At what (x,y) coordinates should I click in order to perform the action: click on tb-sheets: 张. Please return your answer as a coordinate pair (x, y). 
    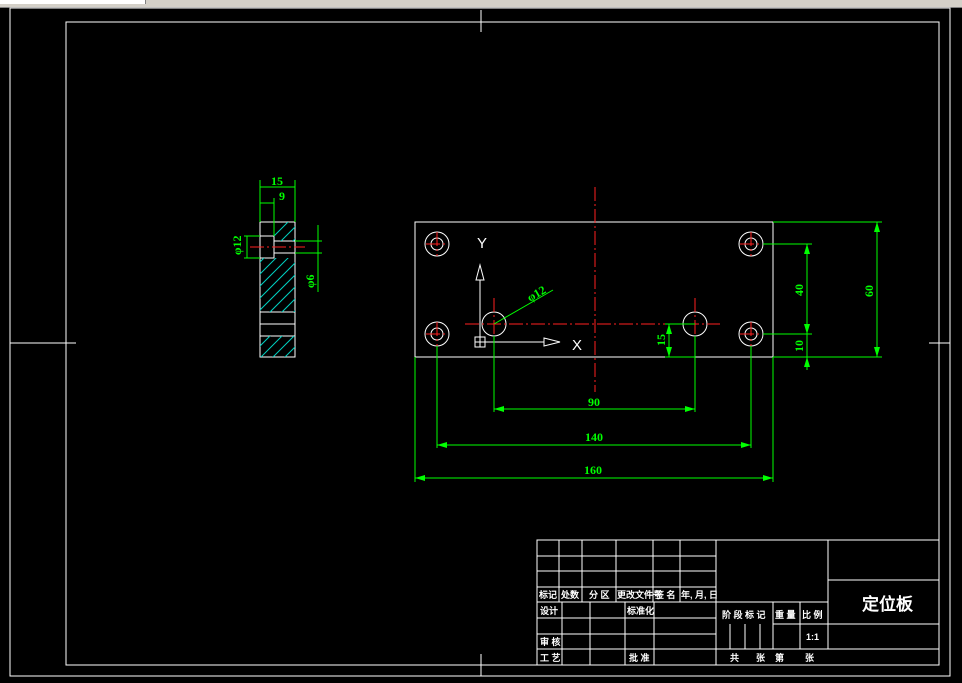
    Looking at the image, I should click on (761, 657).